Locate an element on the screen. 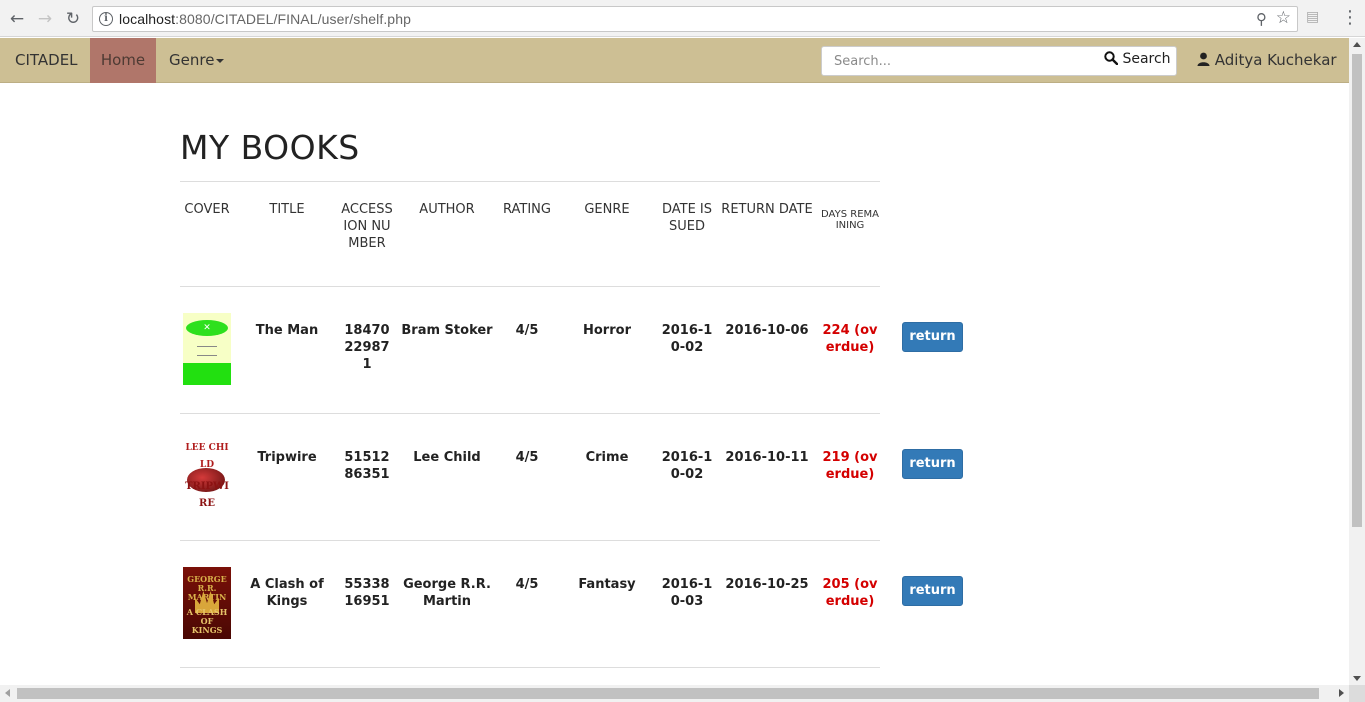 The width and height of the screenshot is (1365, 702). search-button: Search is located at coordinates (1137, 59).